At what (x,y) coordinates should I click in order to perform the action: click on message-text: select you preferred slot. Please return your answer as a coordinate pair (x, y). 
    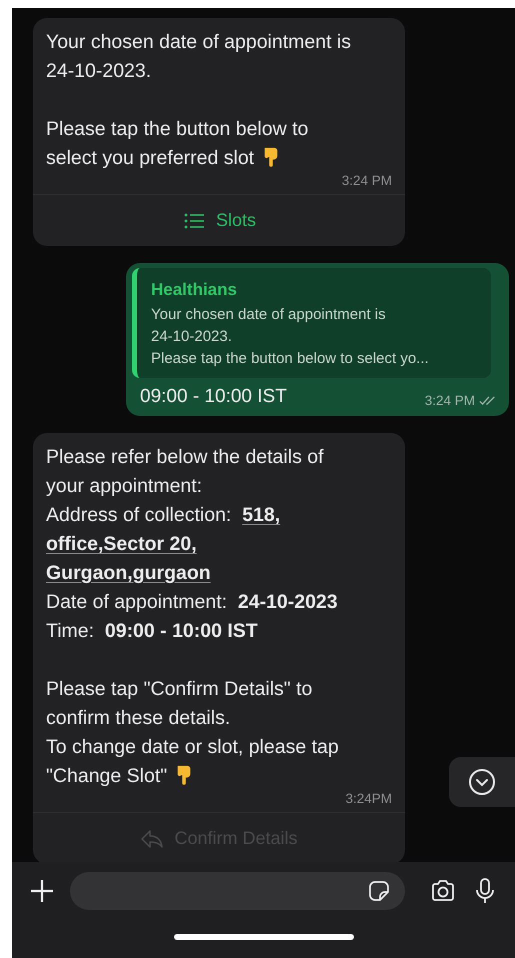
    Looking at the image, I should click on (150, 158).